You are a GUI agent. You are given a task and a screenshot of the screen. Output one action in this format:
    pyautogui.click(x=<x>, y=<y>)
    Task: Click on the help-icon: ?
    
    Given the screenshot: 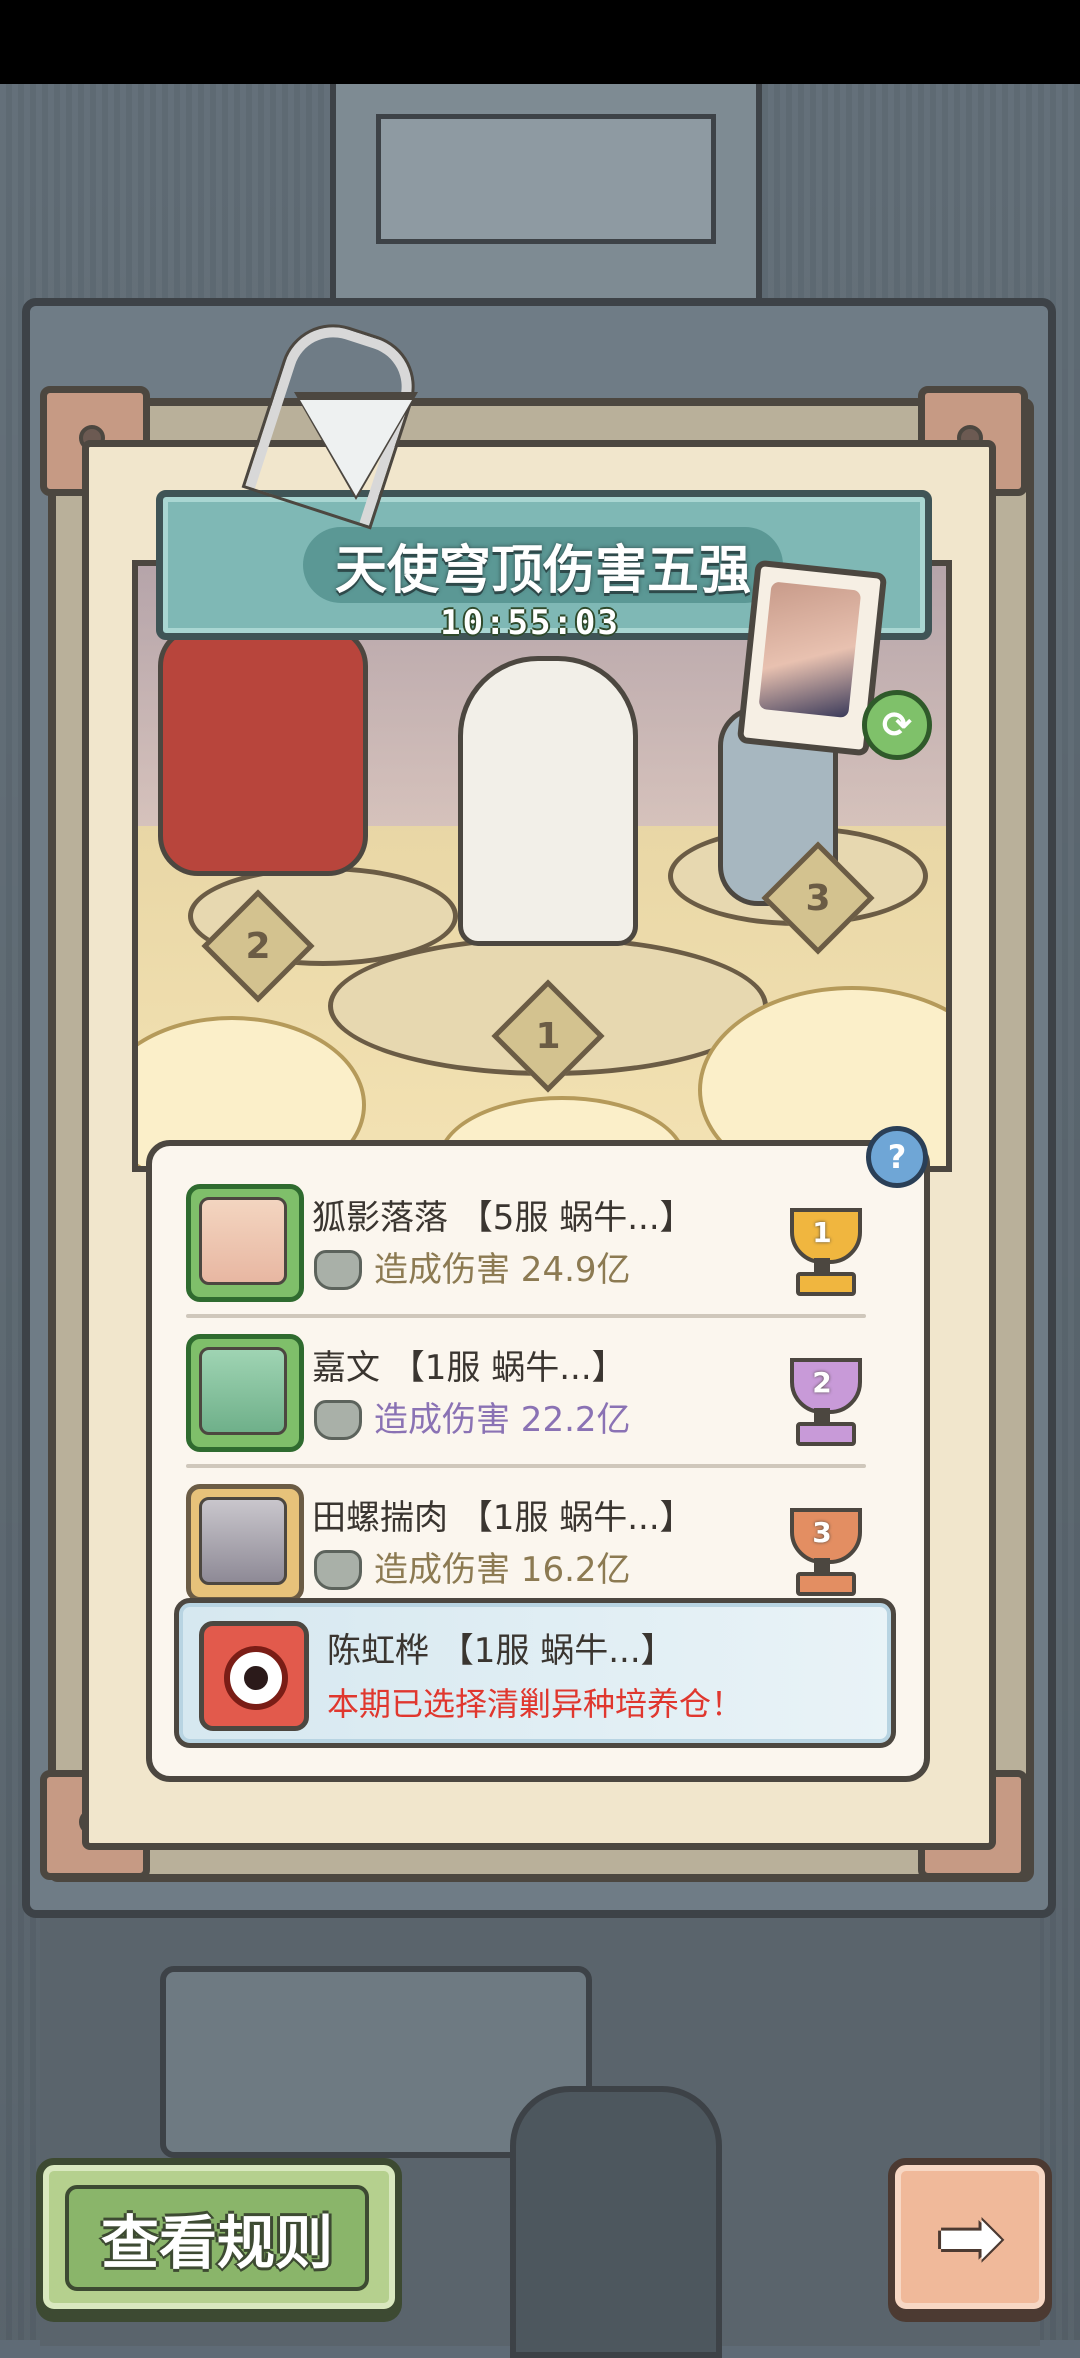 What is the action you would take?
    pyautogui.click(x=897, y=1157)
    